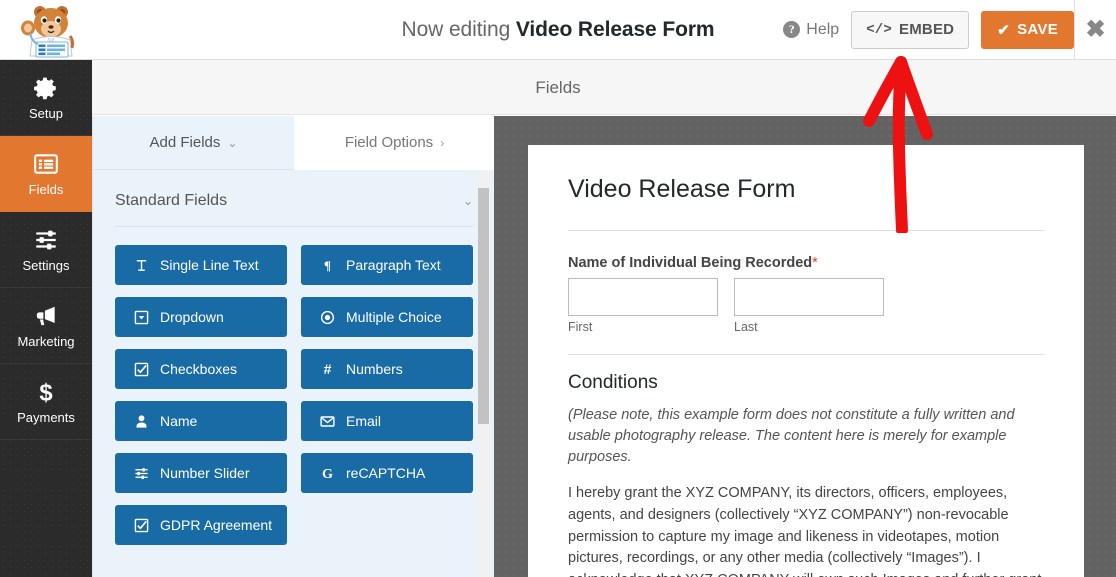 This screenshot has width=1116, height=577. What do you see at coordinates (179, 421) in the screenshot?
I see `field-button-label: Name` at bounding box center [179, 421].